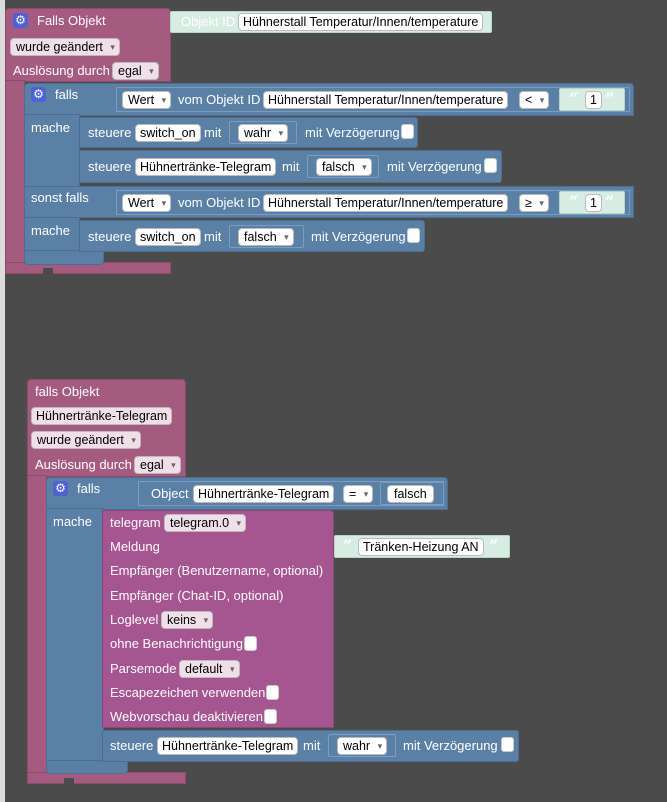 The image size is (667, 802). I want to click on event-title: falls Objekt, so click(67, 391).